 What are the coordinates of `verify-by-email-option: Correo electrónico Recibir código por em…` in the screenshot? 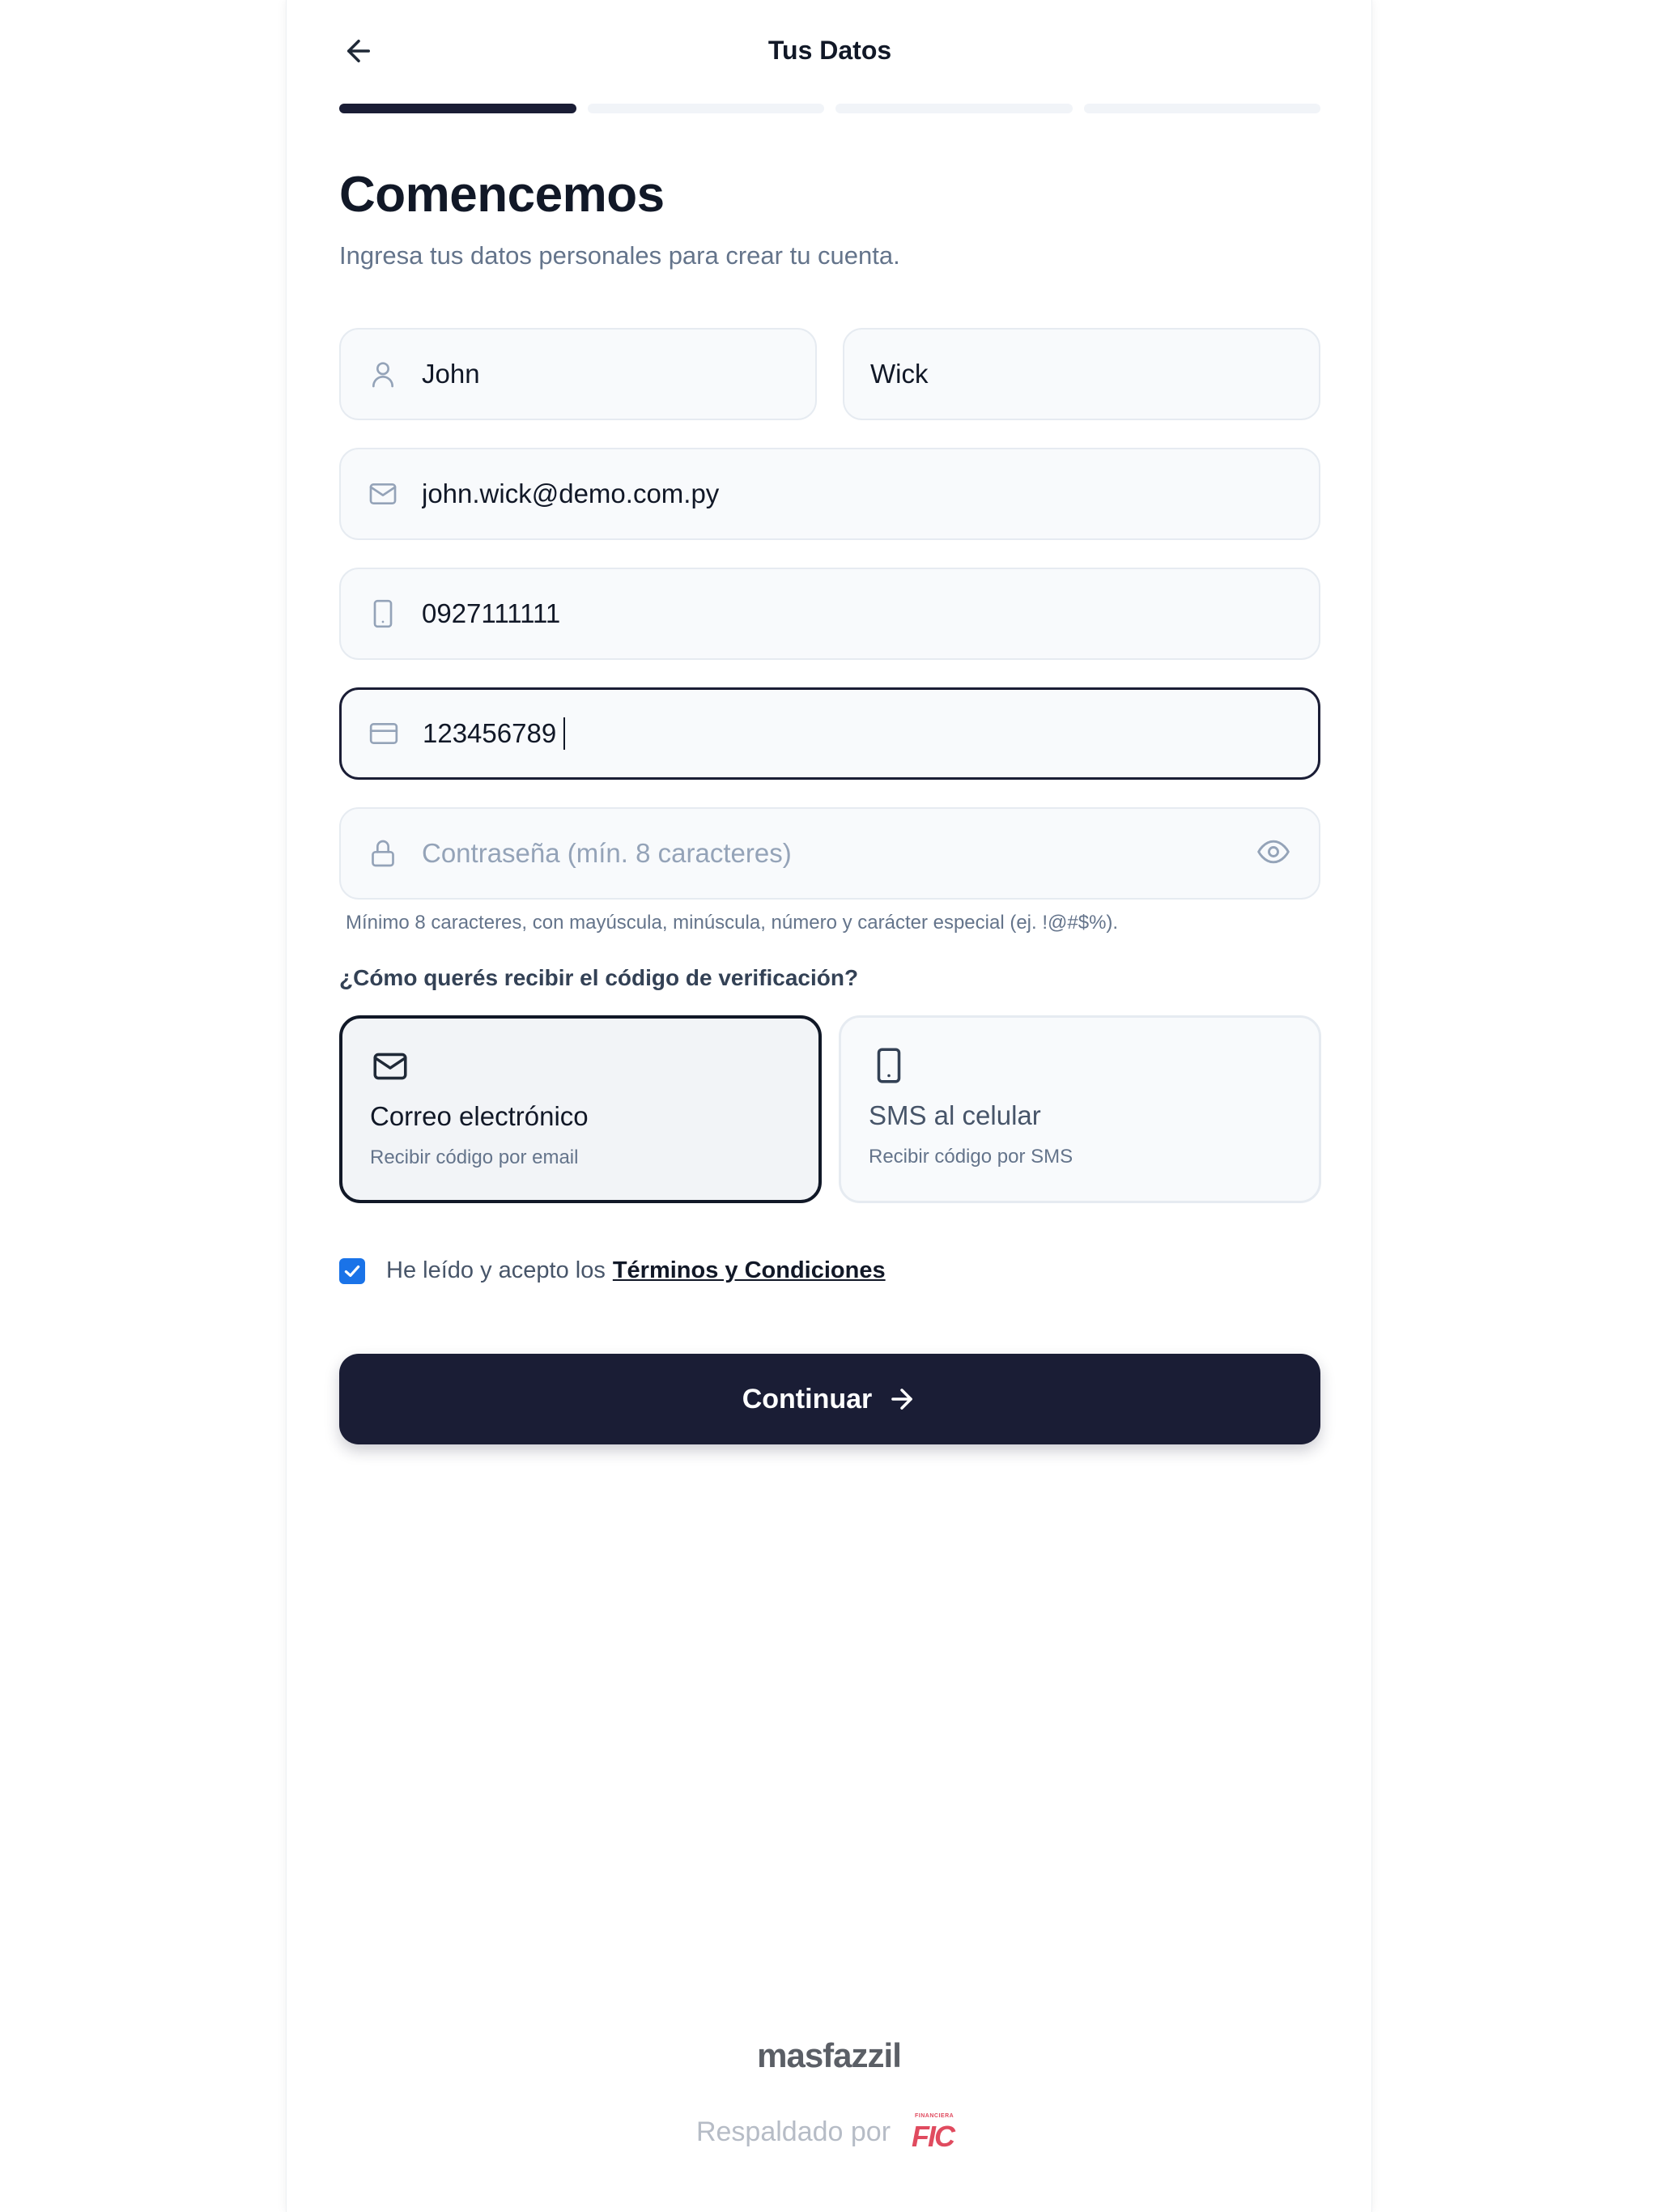 It's located at (580, 1109).